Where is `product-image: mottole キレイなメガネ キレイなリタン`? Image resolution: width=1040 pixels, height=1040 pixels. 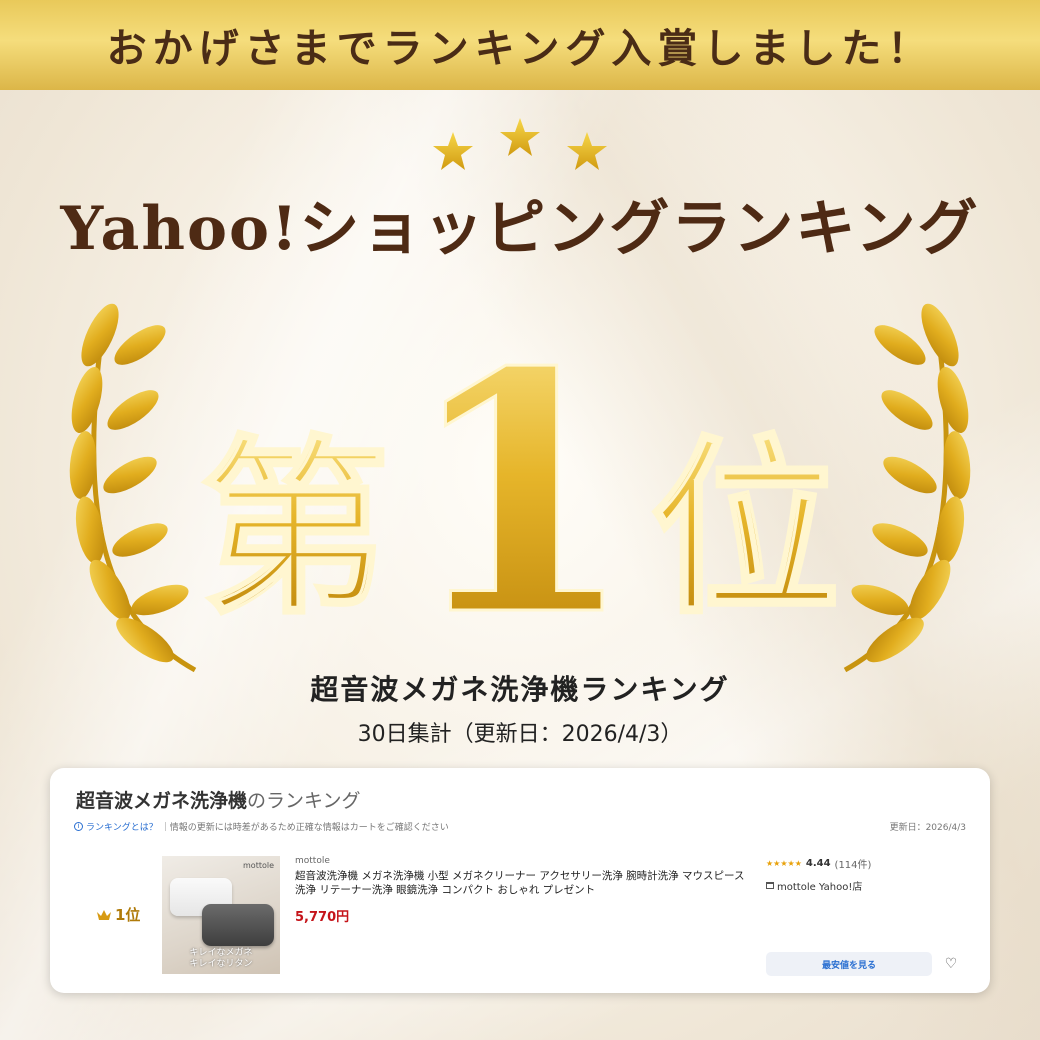 product-image: mottole キレイなメガネ キレイなリタン is located at coordinates (221, 915).